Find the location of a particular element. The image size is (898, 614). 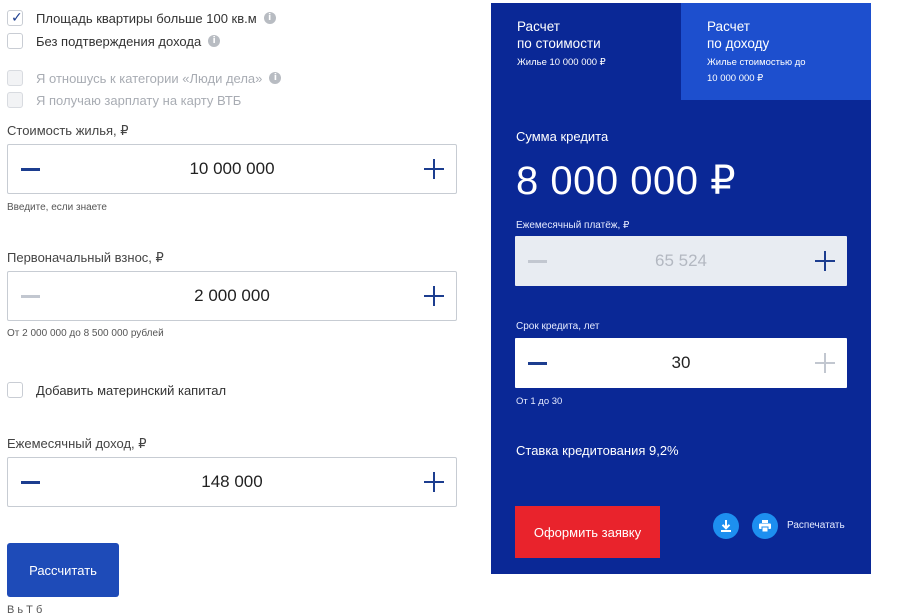

apply-button: Оформить заявку is located at coordinates (587, 532).